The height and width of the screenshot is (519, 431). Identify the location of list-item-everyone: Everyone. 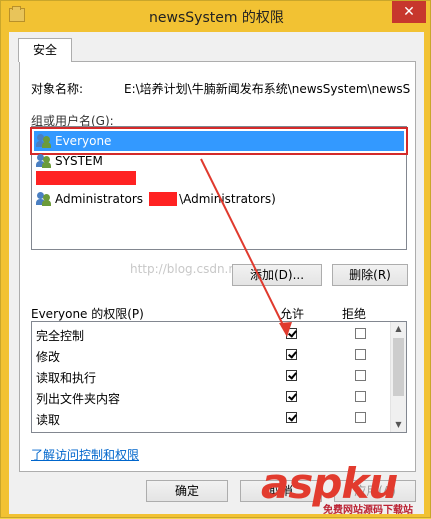
(219, 141).